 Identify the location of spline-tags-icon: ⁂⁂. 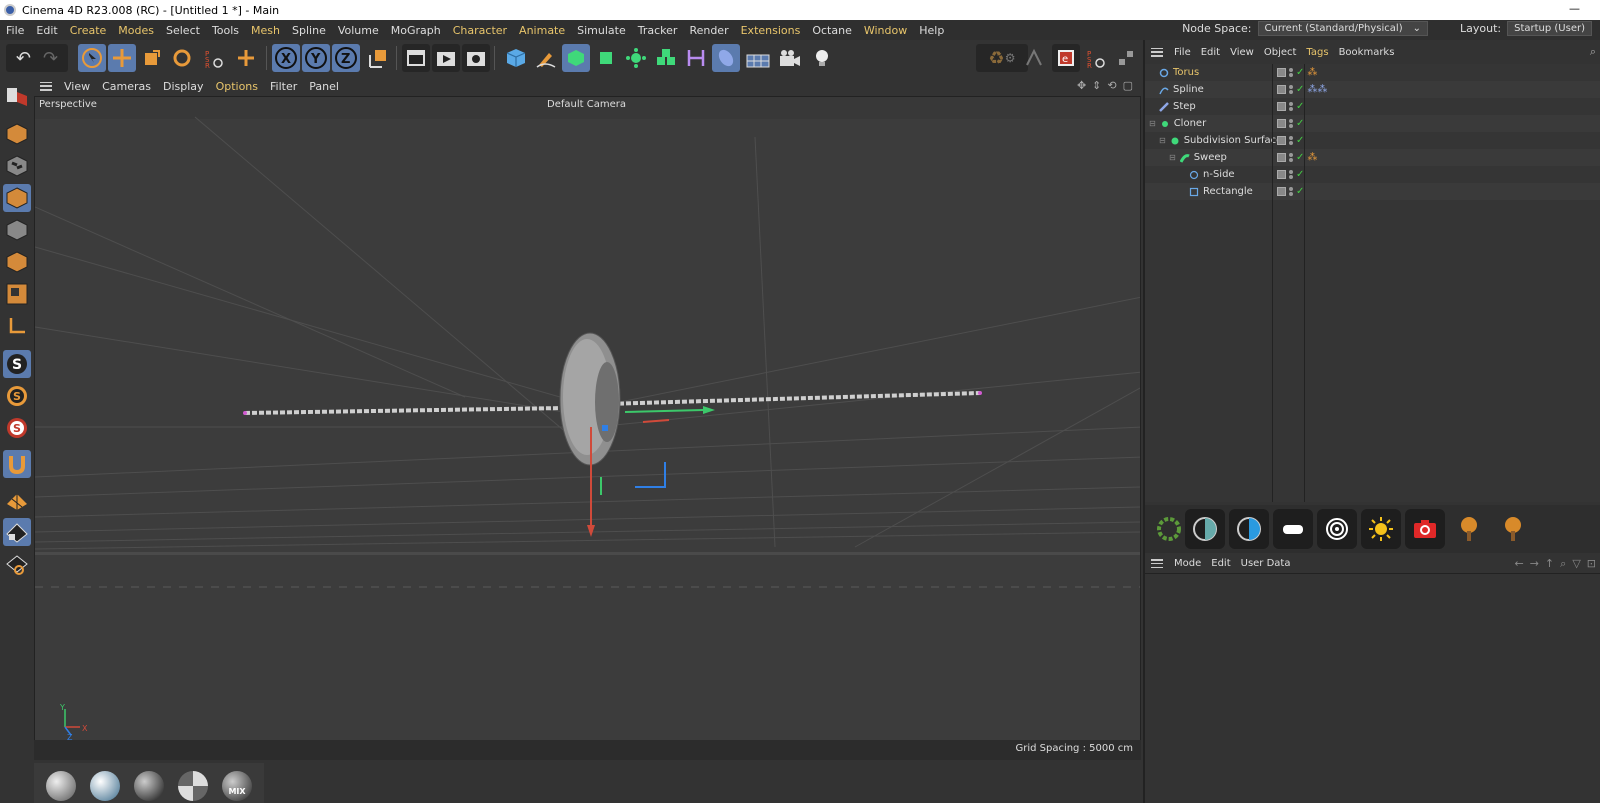
(1317, 89).